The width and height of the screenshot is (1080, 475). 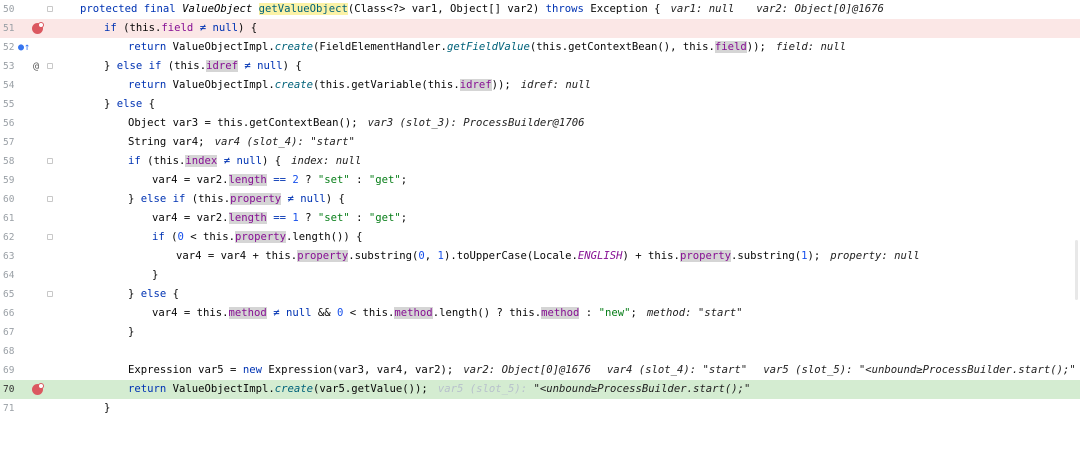 I want to click on gutter: 58, so click(x=29, y=161).